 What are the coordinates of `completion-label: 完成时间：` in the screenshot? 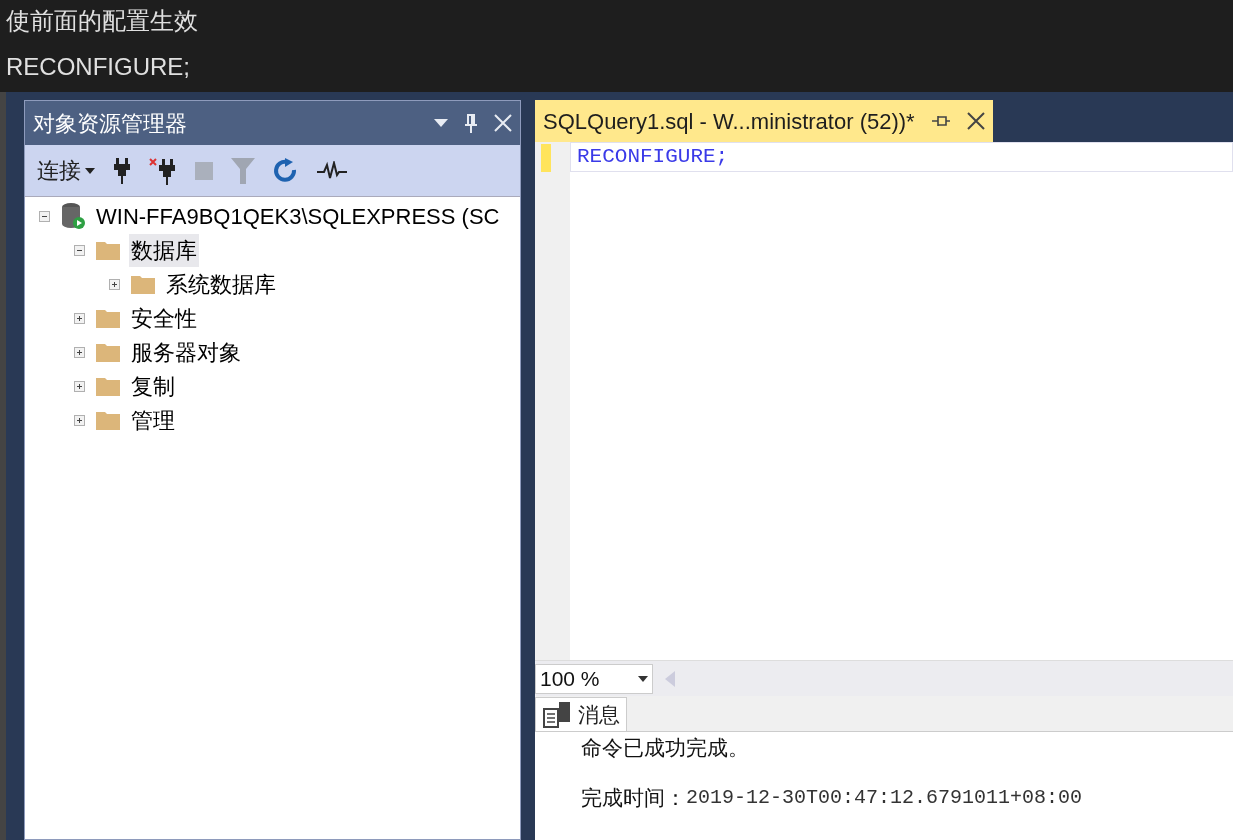 It's located at (633, 798).